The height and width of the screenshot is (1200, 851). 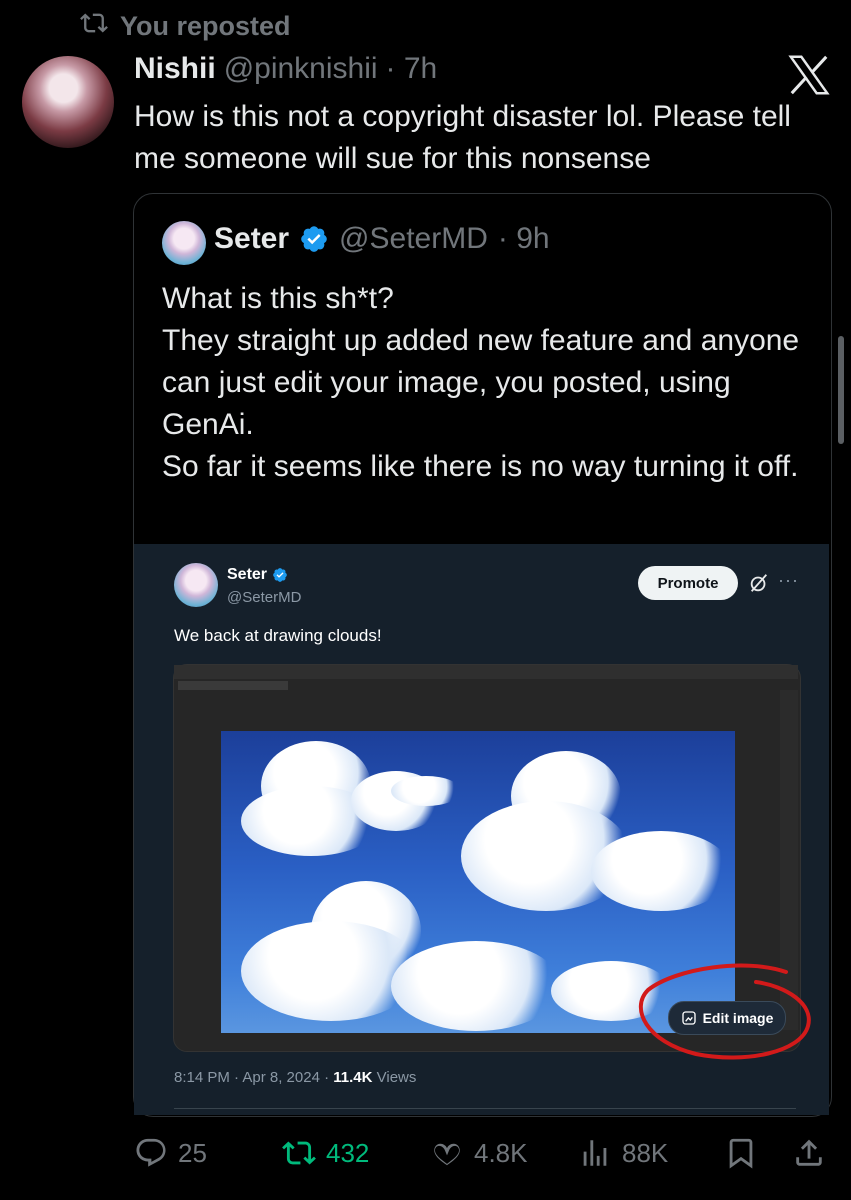 What do you see at coordinates (247, 574) in the screenshot?
I see `embedded-author-name: Seter` at bounding box center [247, 574].